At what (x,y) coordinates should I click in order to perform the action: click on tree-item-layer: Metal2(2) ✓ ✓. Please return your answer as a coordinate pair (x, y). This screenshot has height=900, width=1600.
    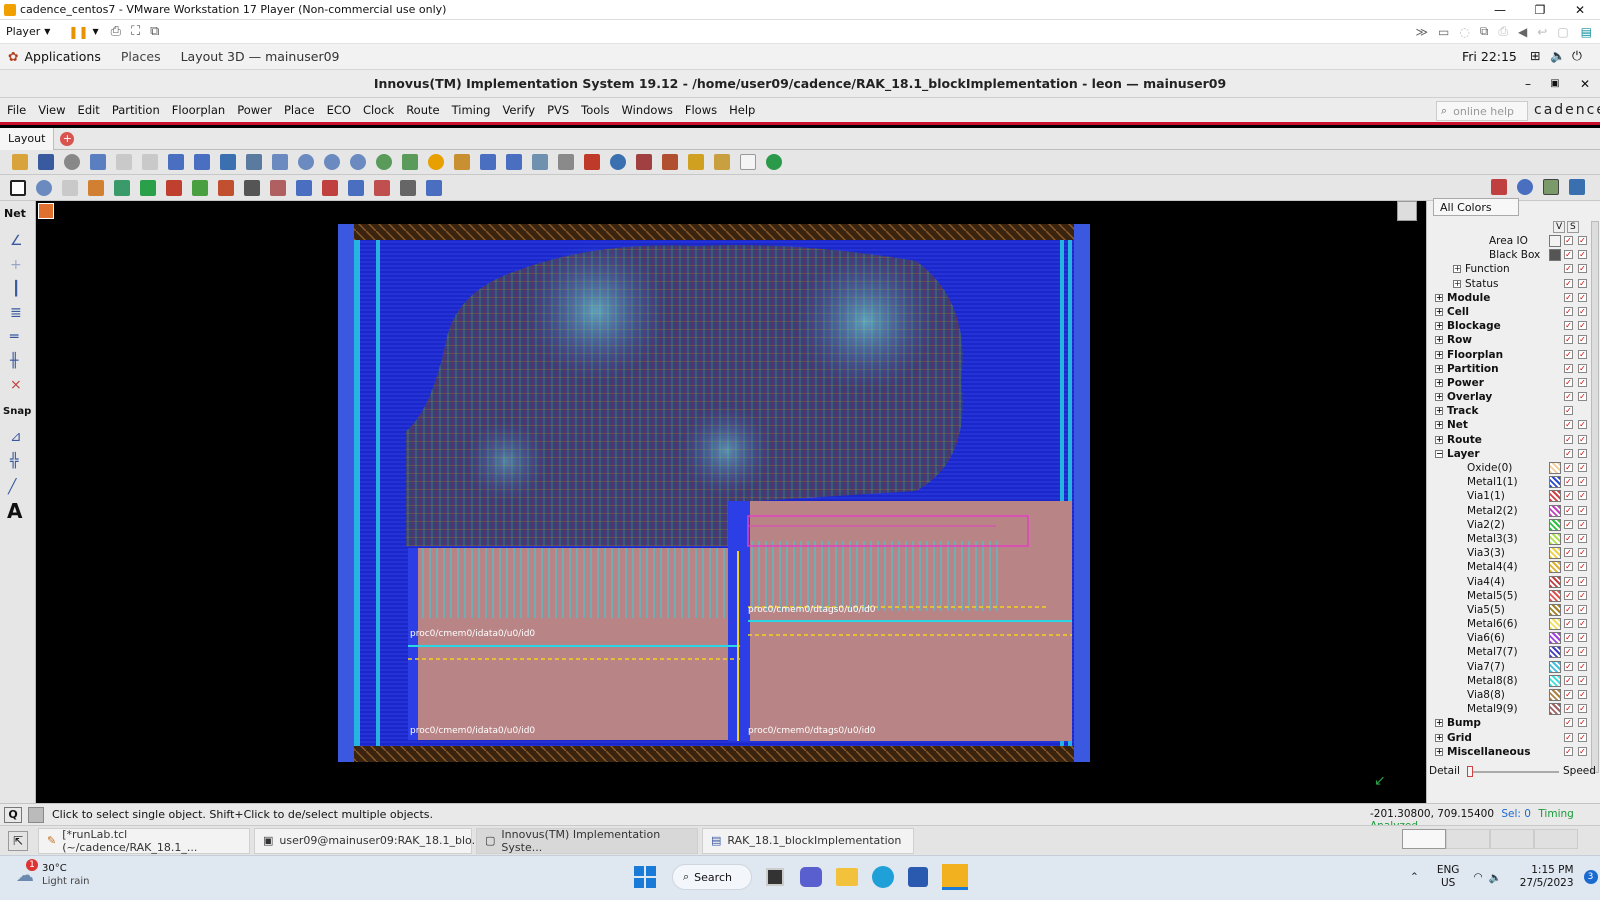
    Looking at the image, I should click on (1515, 511).